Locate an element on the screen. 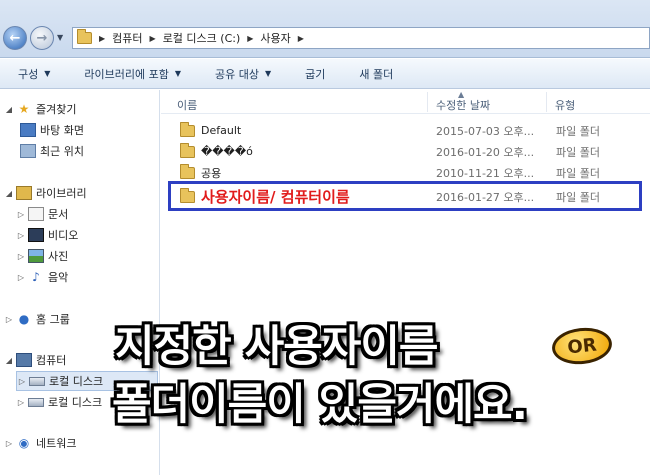 The width and height of the screenshot is (650, 475). file-name-cell: 공용 is located at coordinates (201, 172).